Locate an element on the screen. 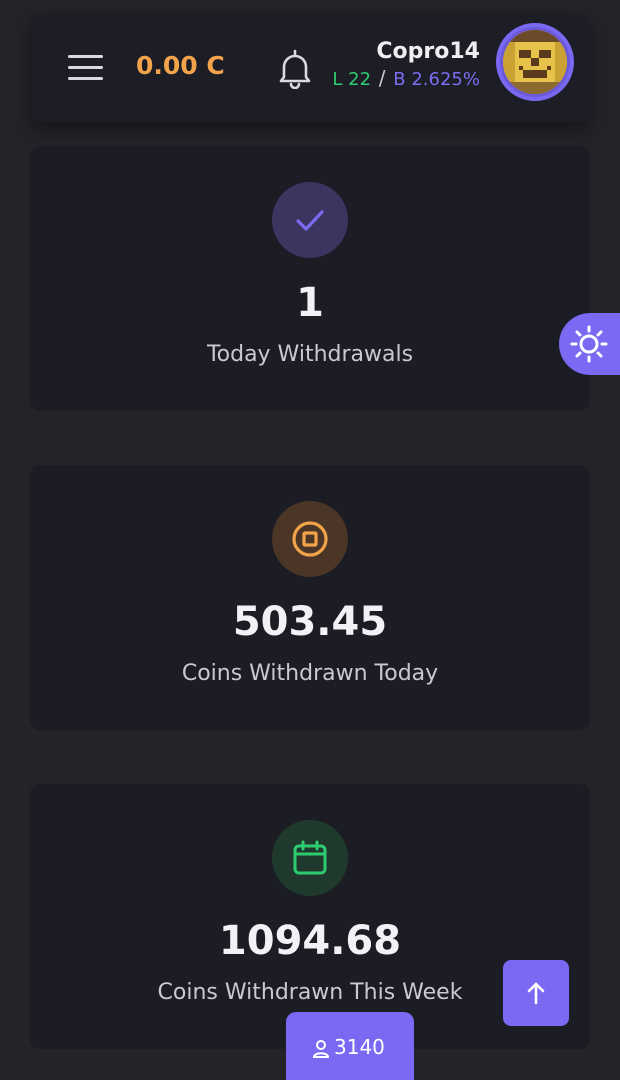  avatar-image is located at coordinates (535, 62).